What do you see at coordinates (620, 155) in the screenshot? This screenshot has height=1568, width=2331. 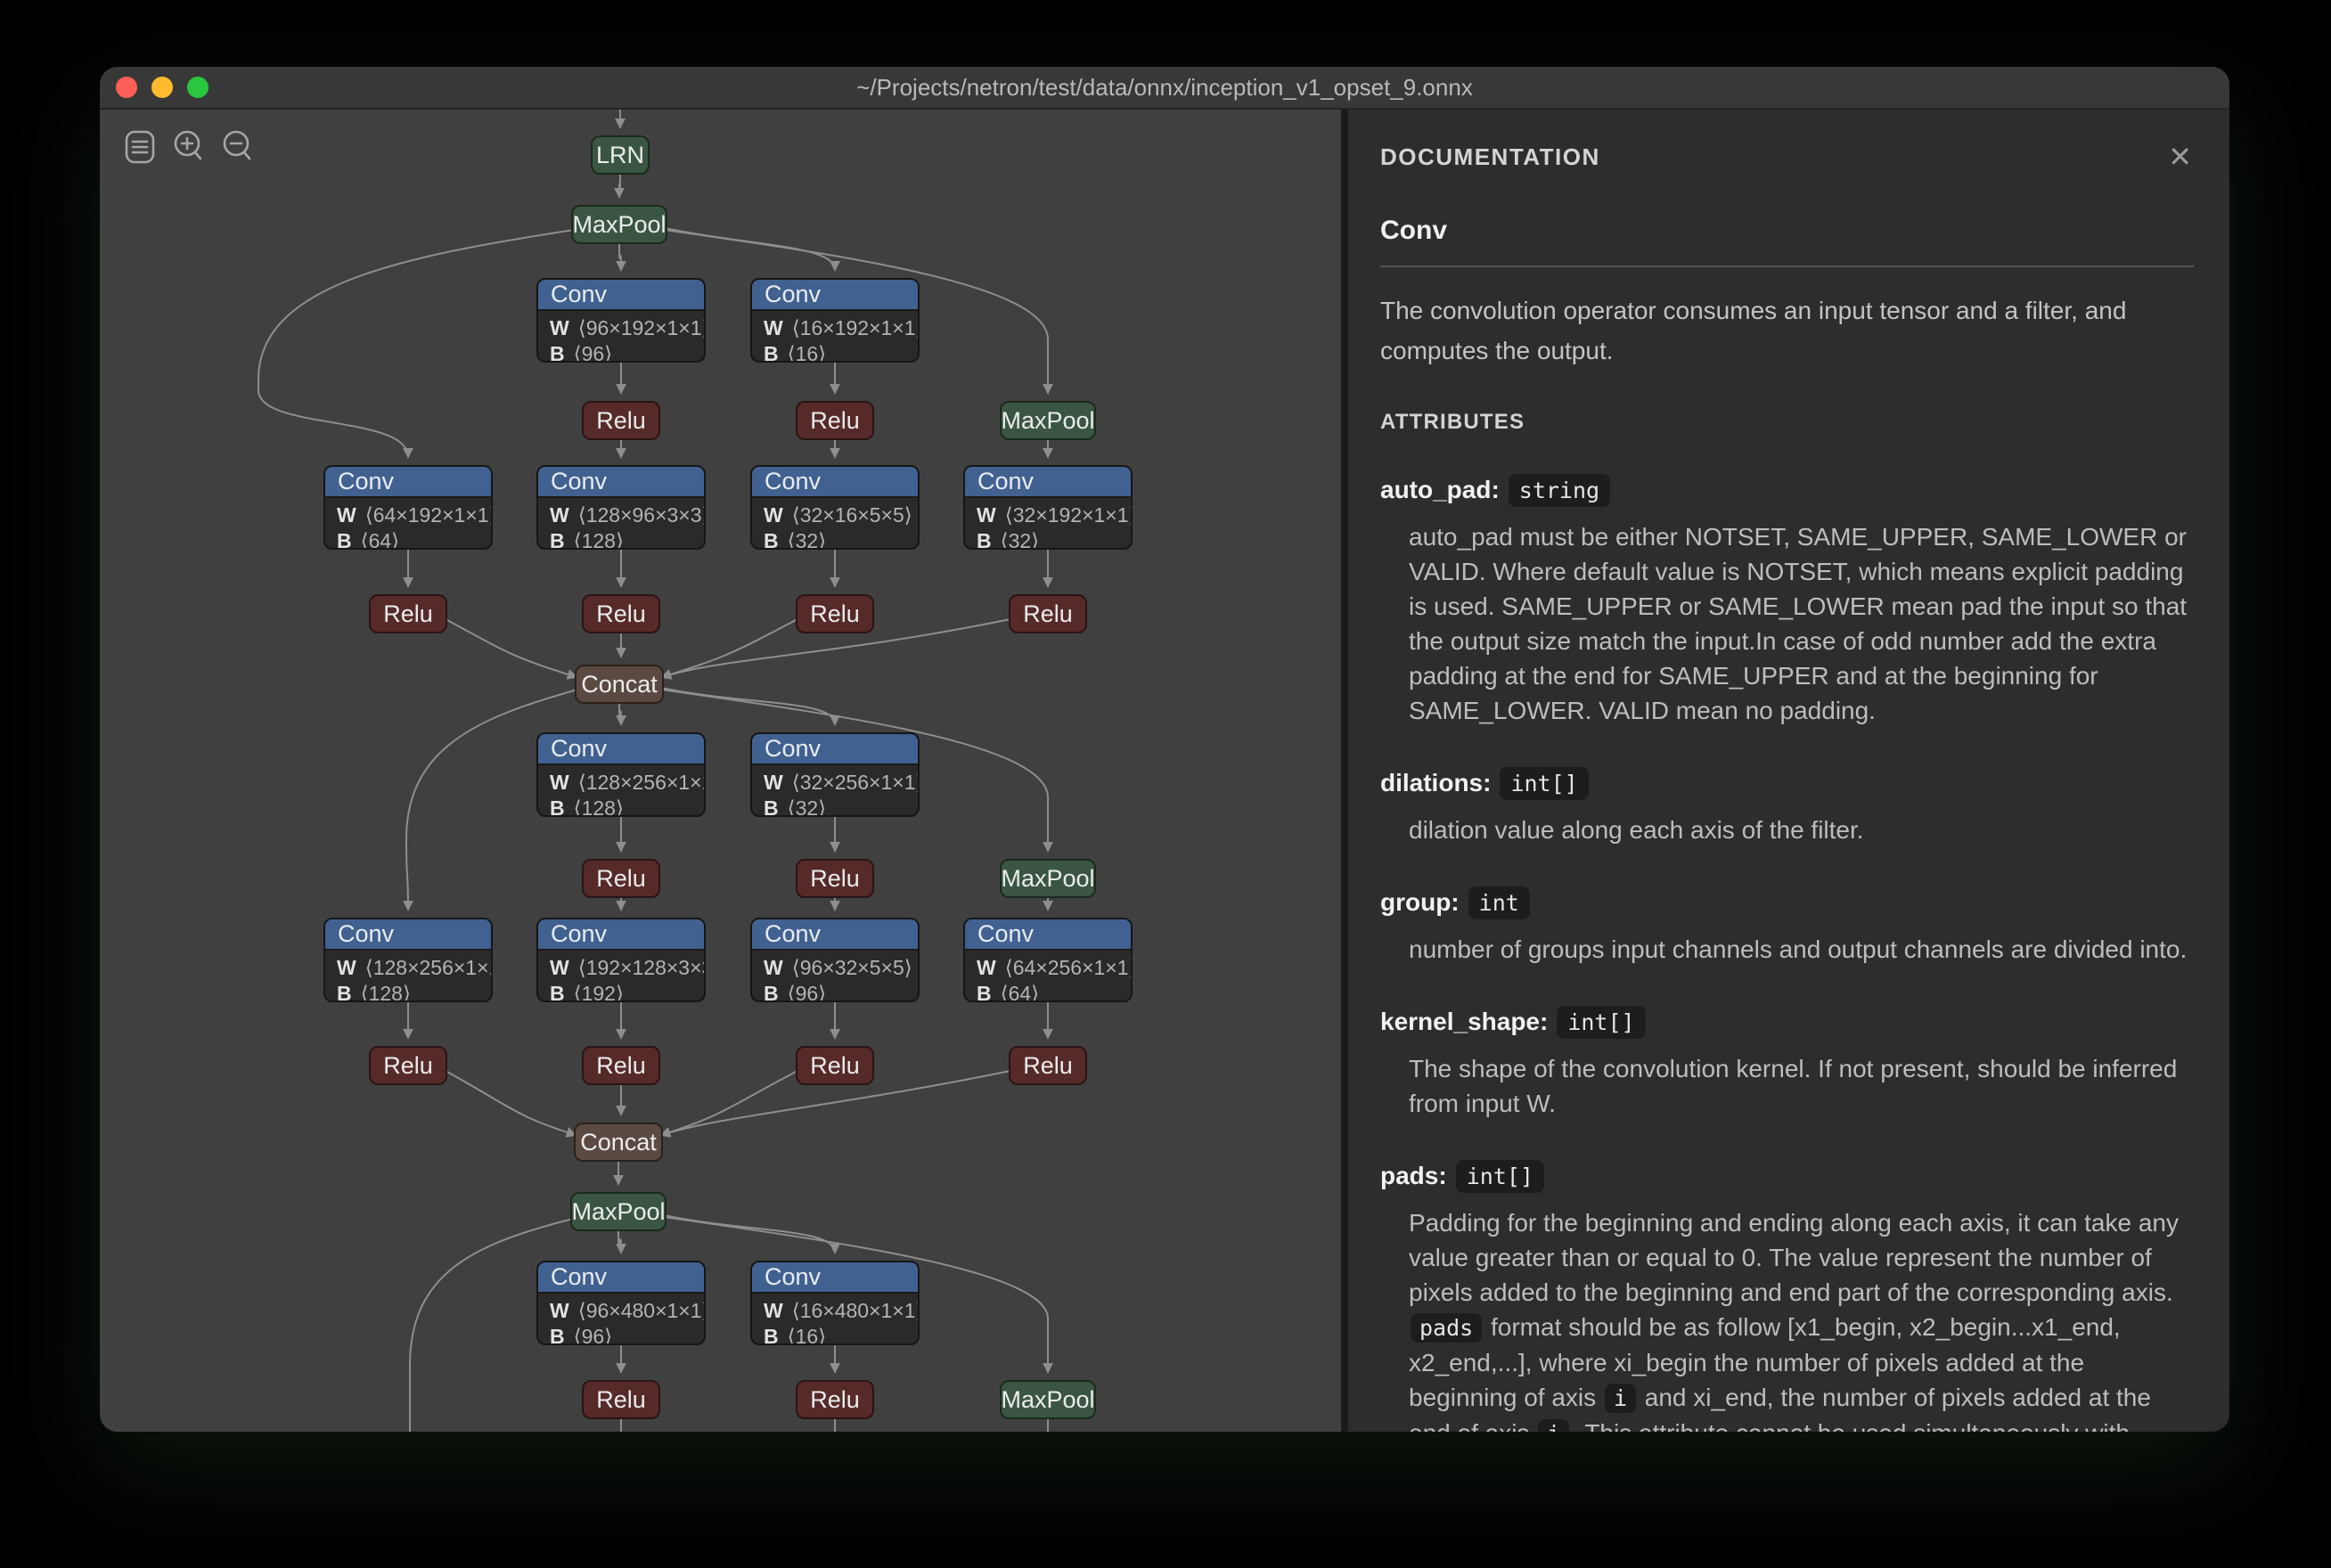 I see `graph-node-lrn: LRN` at bounding box center [620, 155].